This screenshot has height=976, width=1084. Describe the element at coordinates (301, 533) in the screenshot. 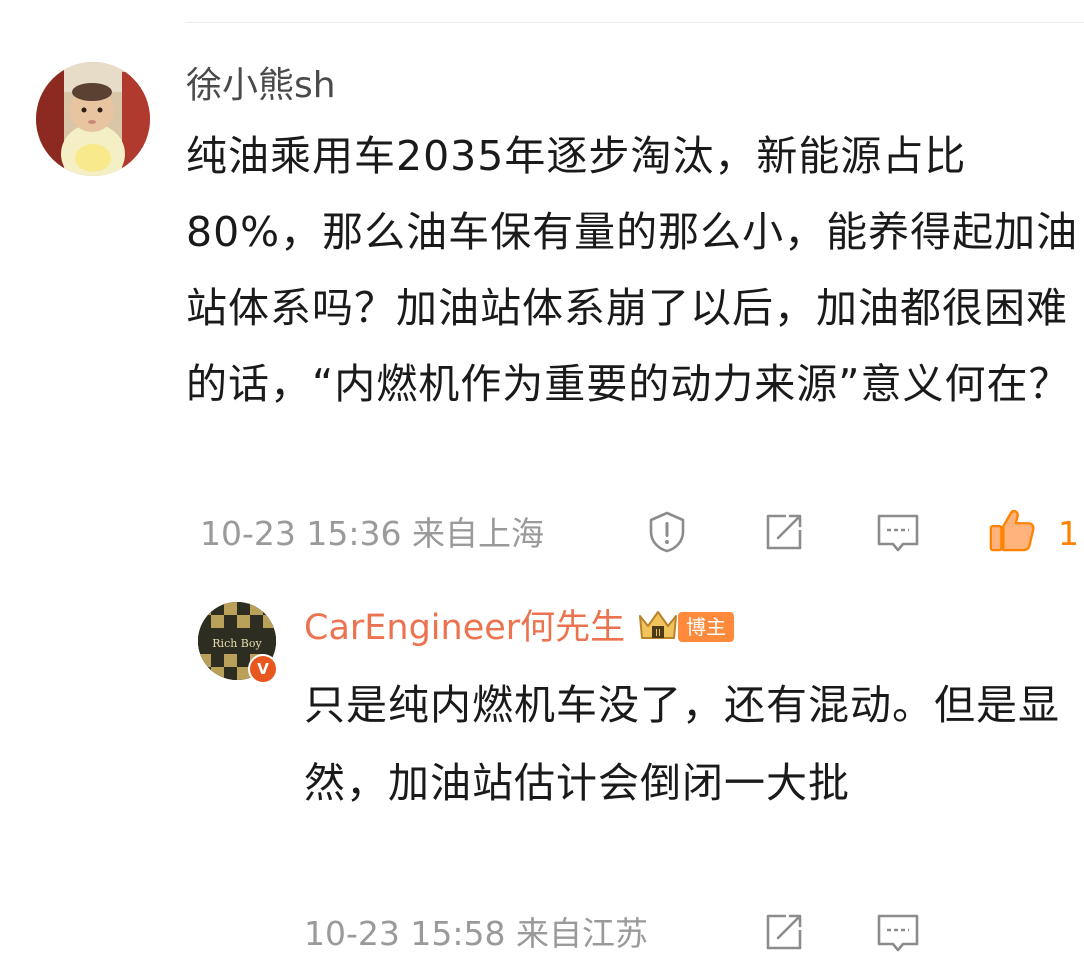

I see `timestamp: 10-23 15:36` at that location.